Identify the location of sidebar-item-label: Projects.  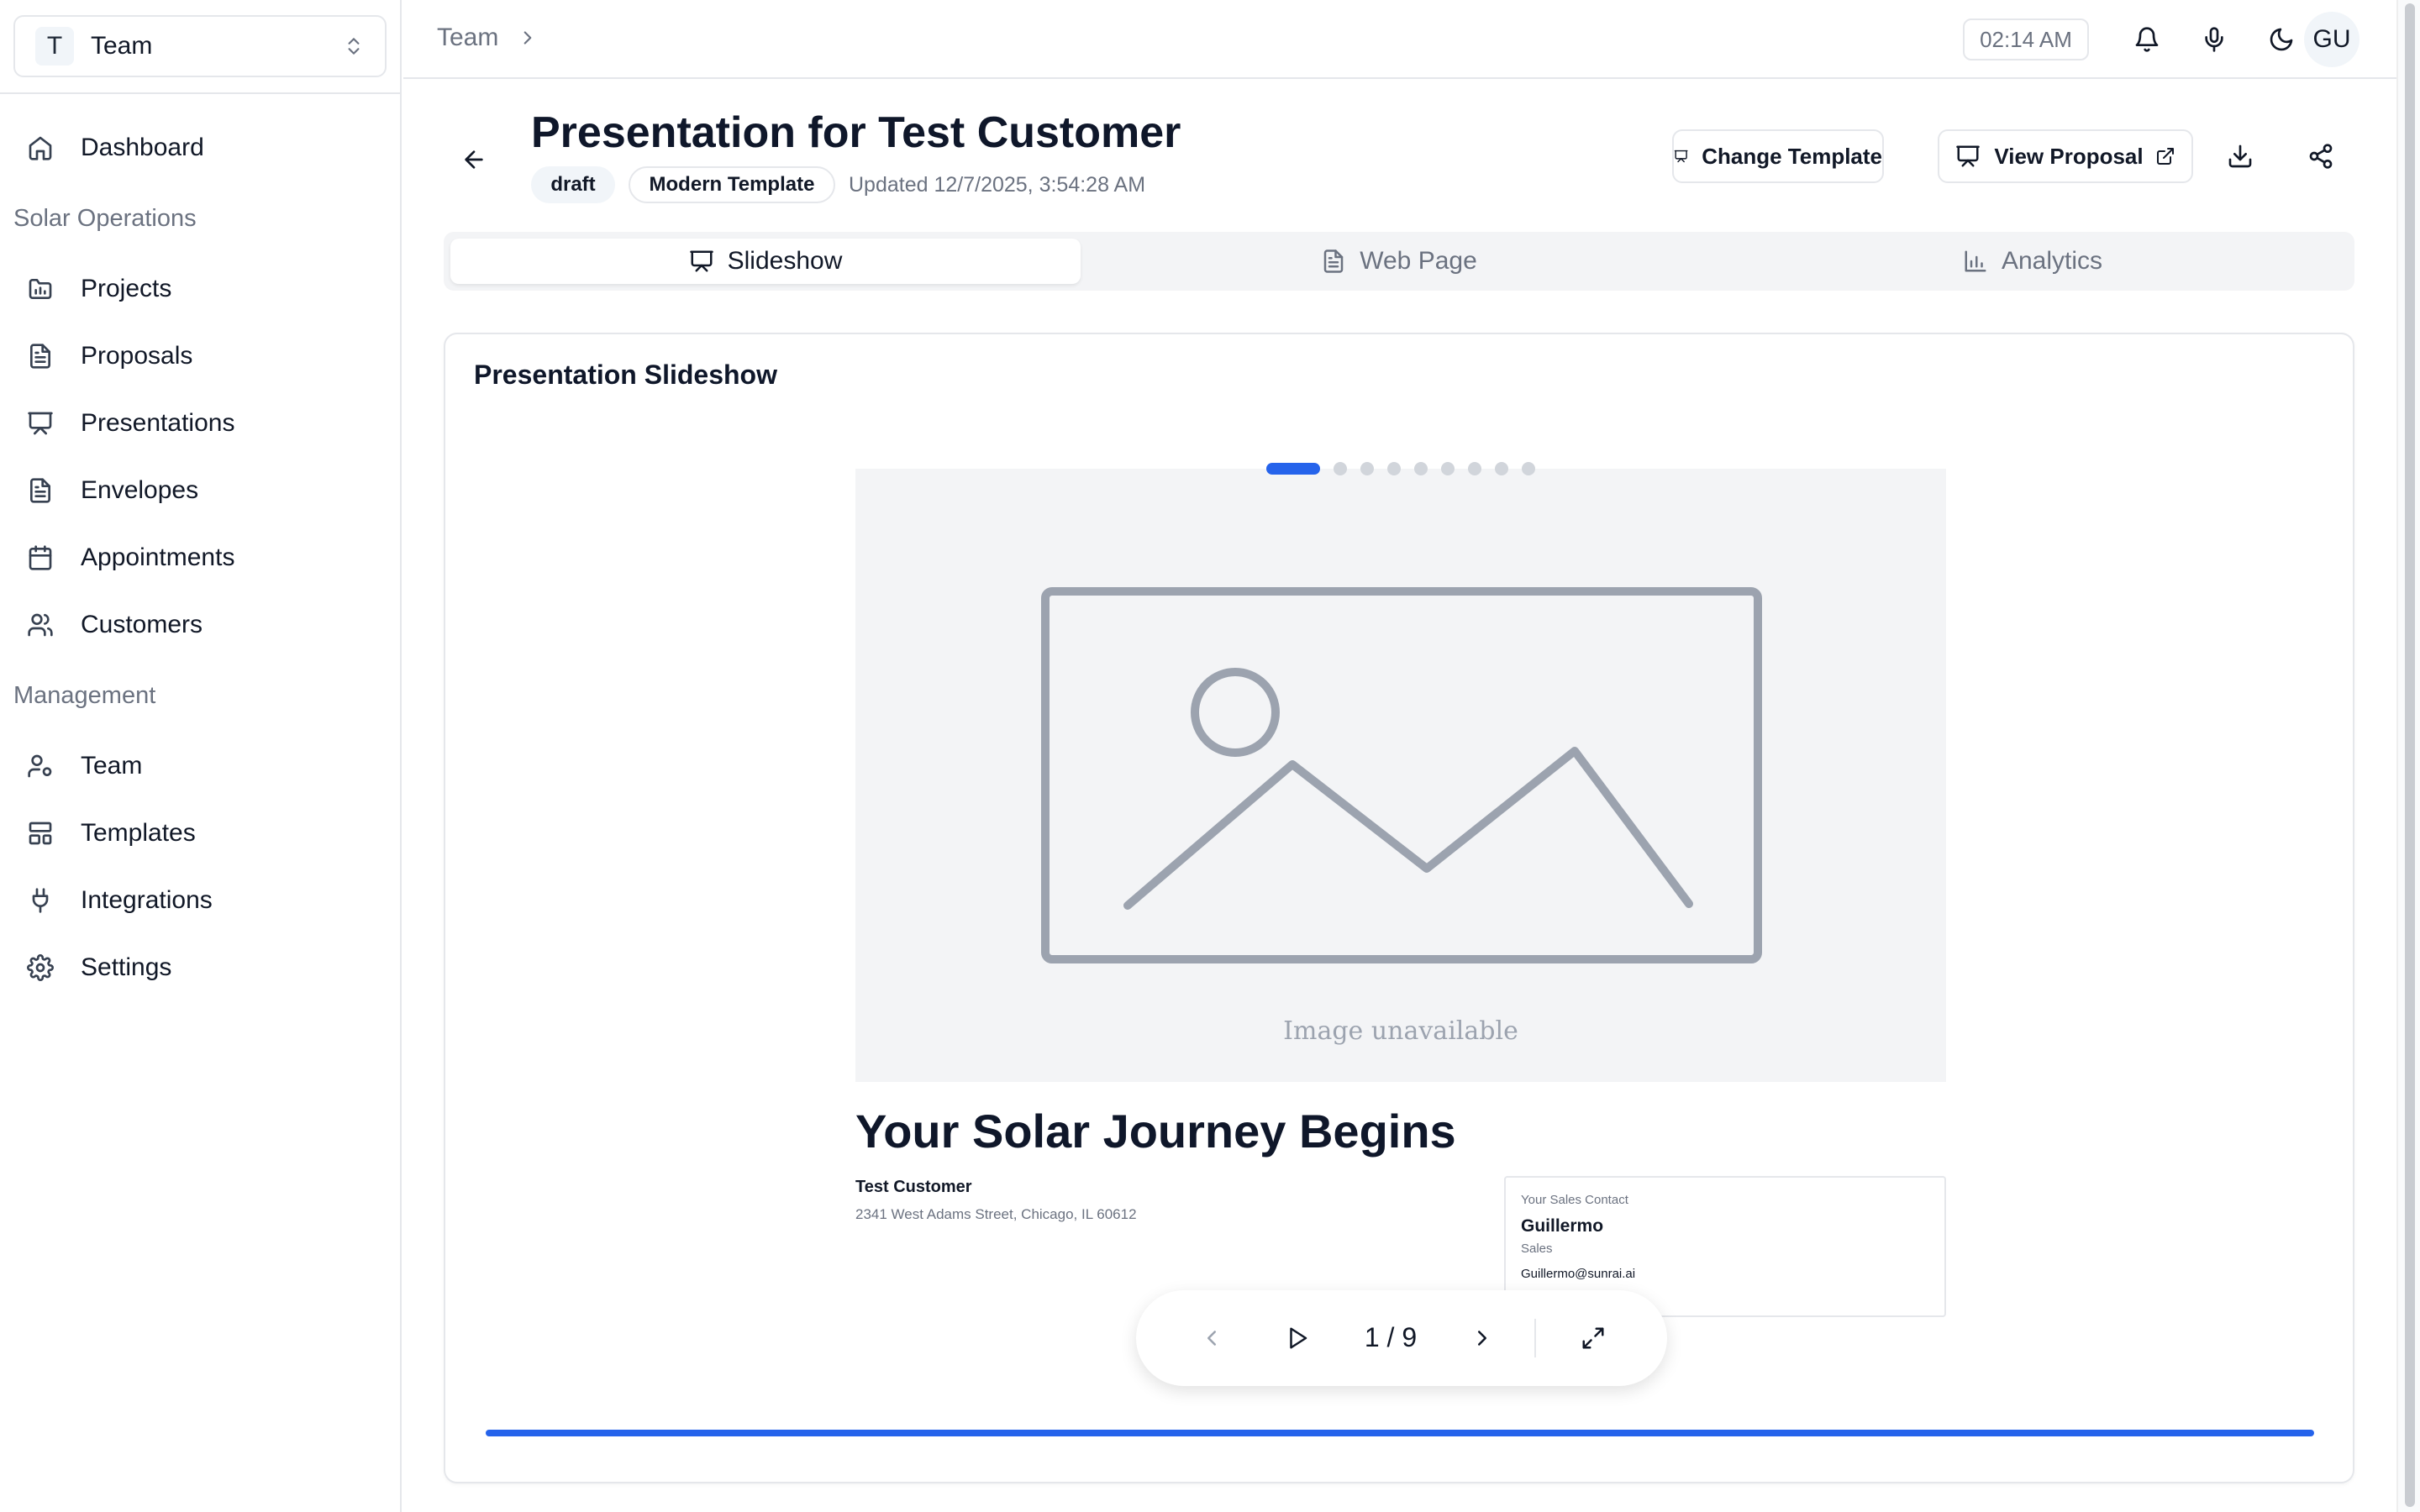
(127, 288).